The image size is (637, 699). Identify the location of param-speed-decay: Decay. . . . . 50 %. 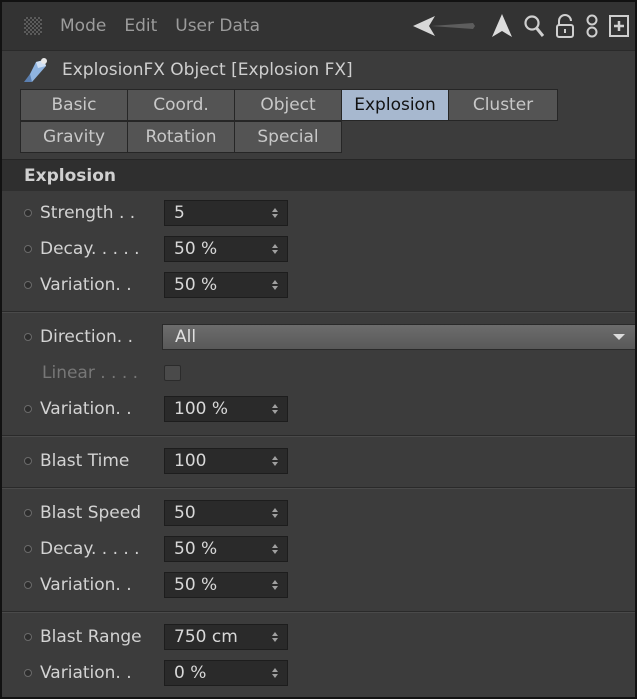
(318, 549).